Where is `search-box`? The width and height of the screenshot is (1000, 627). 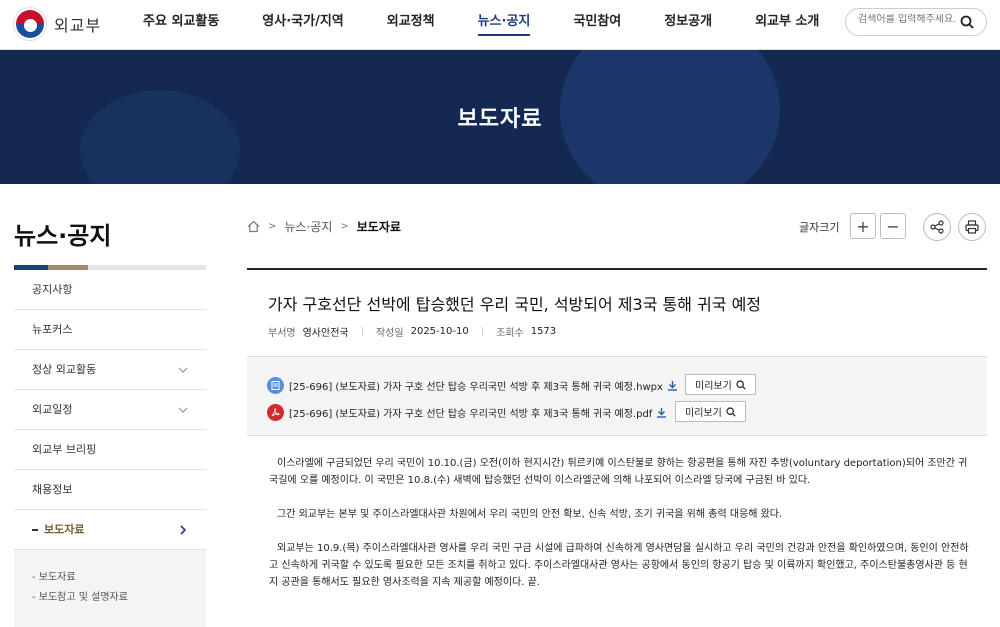
search-box is located at coordinates (916, 22).